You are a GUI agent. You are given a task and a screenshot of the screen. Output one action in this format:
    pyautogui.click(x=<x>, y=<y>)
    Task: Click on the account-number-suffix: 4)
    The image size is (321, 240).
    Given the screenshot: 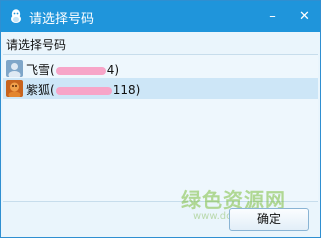 What is the action you would take?
    pyautogui.click(x=113, y=70)
    